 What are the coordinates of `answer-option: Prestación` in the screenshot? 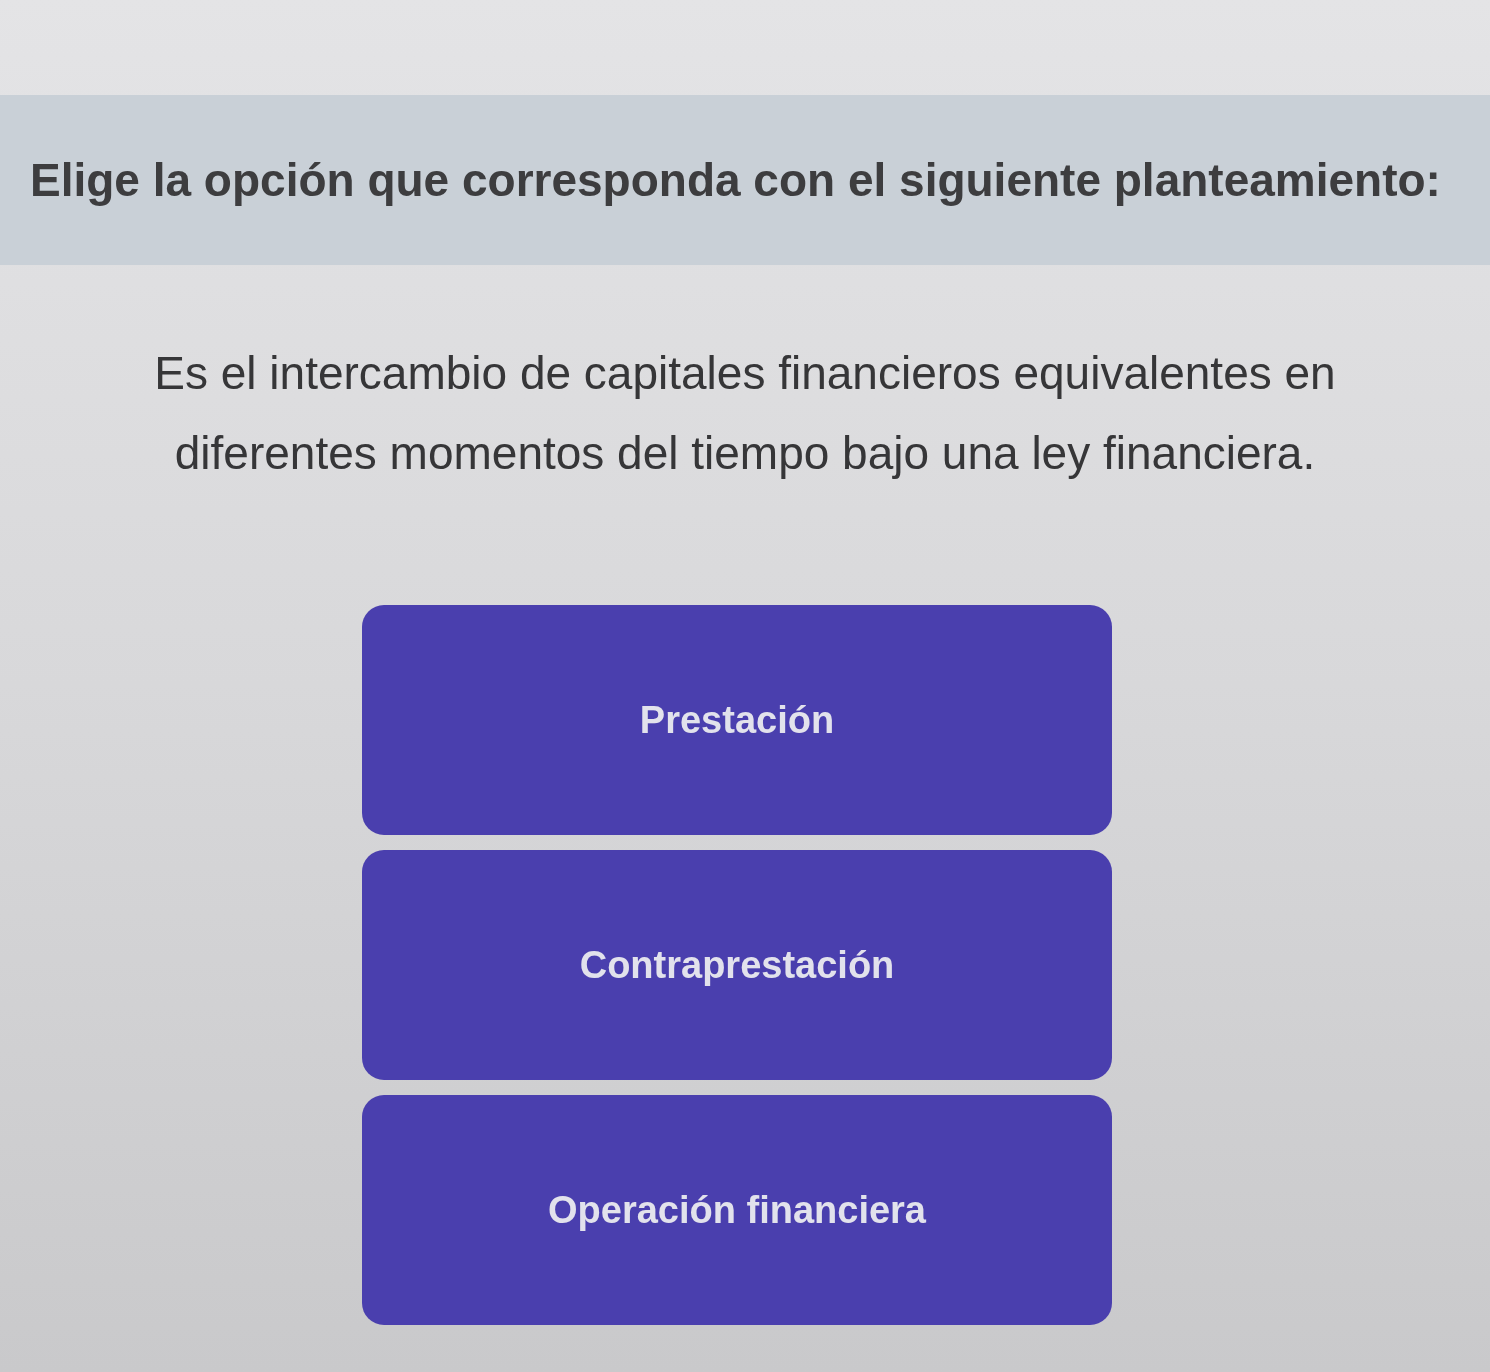 It's located at (737, 720).